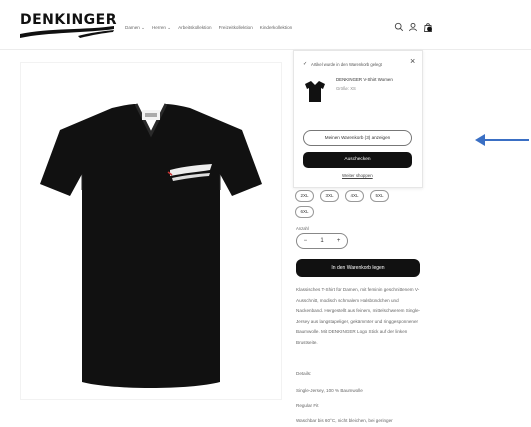 The image size is (531, 427). I want to click on size-option-3xl: 3XL, so click(329, 196).